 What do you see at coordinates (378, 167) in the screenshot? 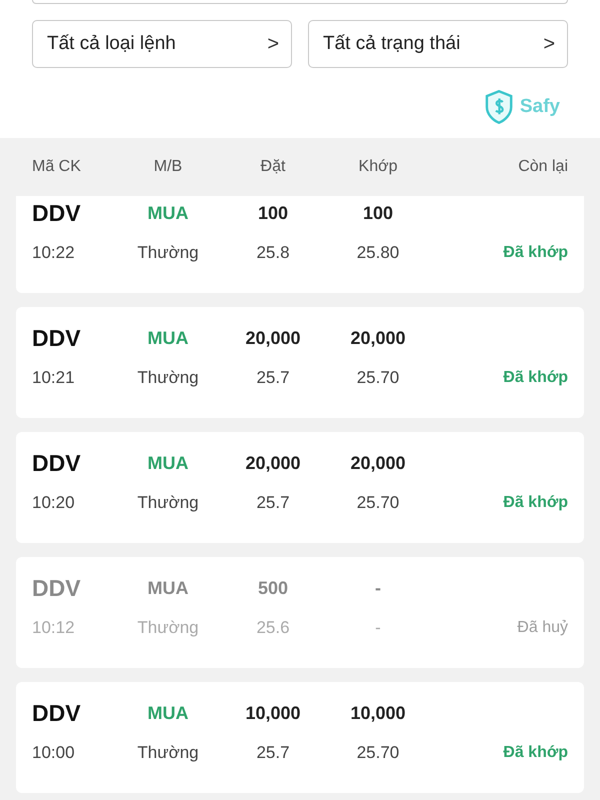
I see `column-header: Khớp` at bounding box center [378, 167].